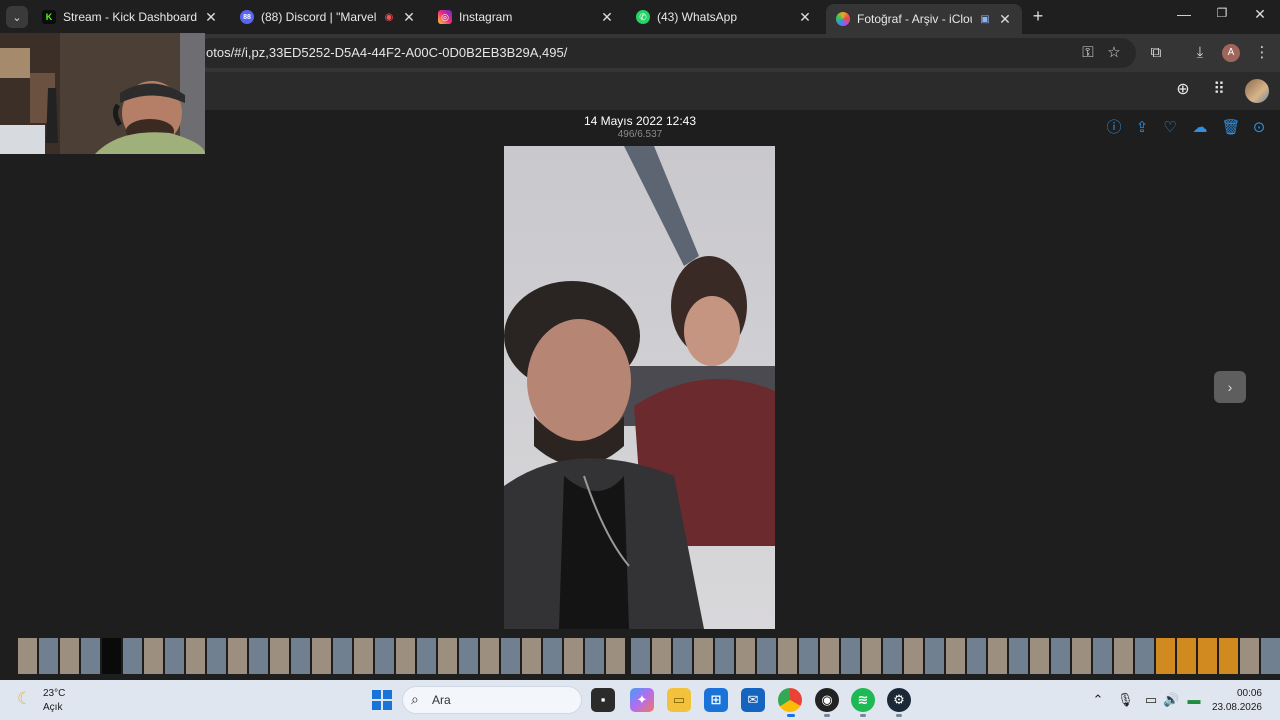  Describe the element at coordinates (1200, 128) in the screenshot. I see `download-icon: ☁` at that location.